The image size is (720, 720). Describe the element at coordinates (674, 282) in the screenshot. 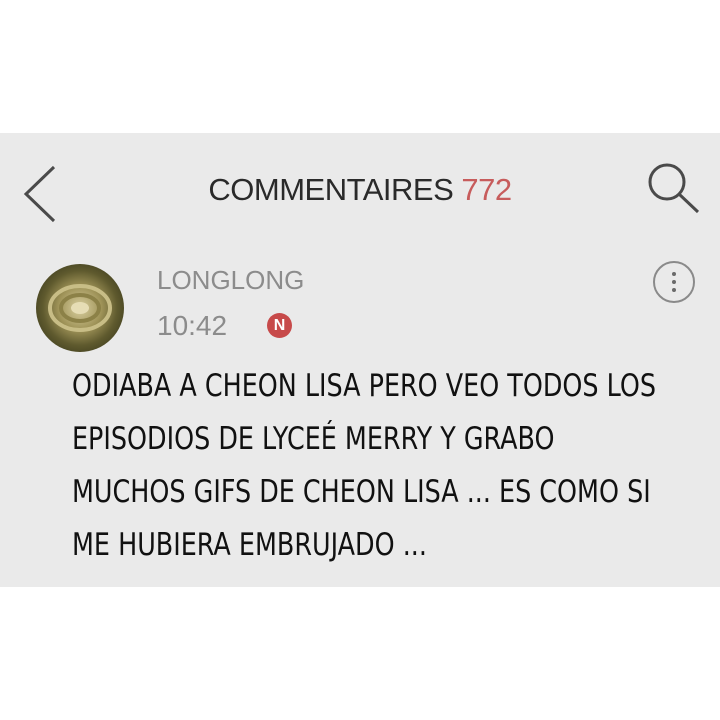

I see `more-options-button` at that location.